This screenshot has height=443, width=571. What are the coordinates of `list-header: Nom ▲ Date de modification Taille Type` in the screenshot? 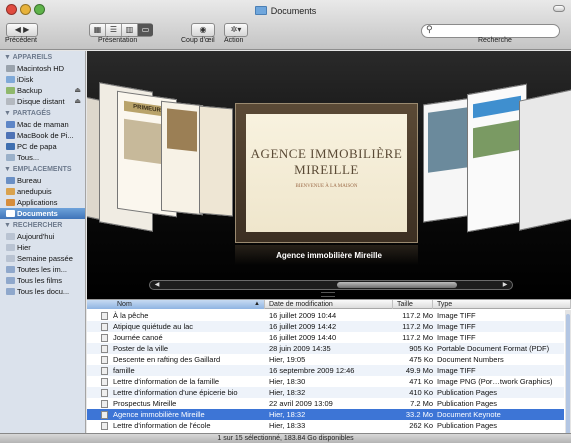 It's located at (329, 304).